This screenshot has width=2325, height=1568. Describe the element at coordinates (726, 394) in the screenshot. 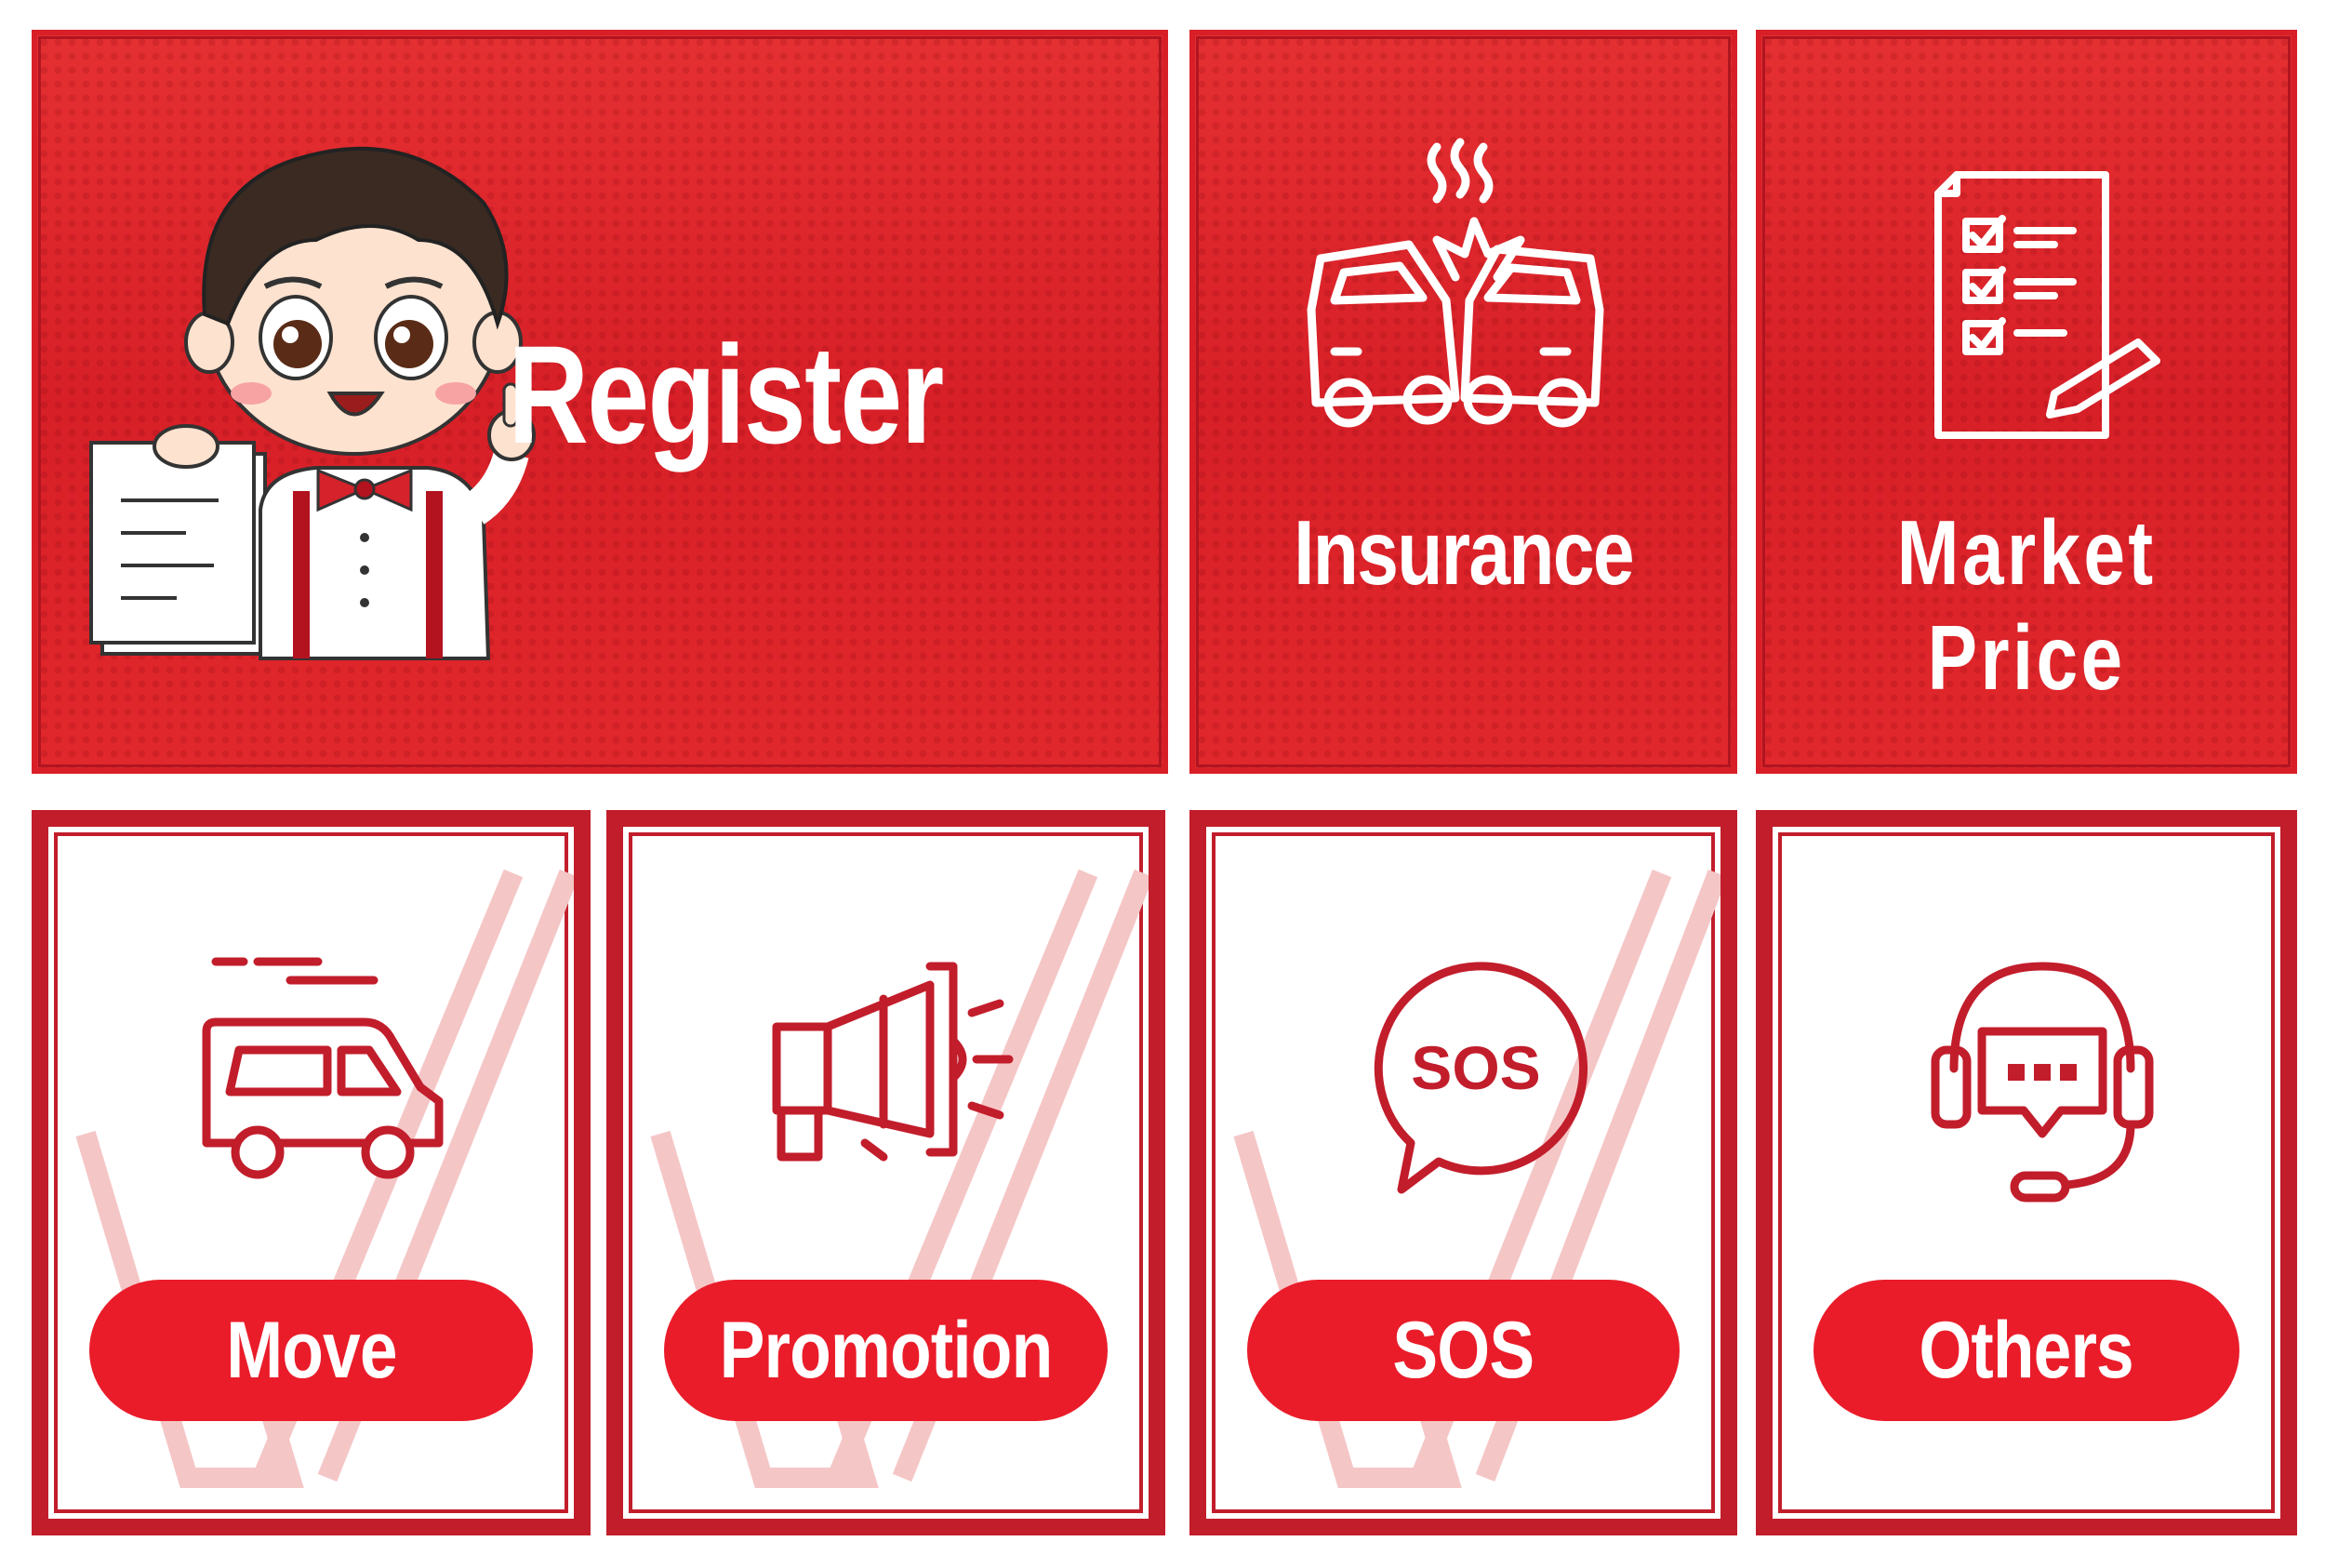

I see `register-label: Register` at that location.